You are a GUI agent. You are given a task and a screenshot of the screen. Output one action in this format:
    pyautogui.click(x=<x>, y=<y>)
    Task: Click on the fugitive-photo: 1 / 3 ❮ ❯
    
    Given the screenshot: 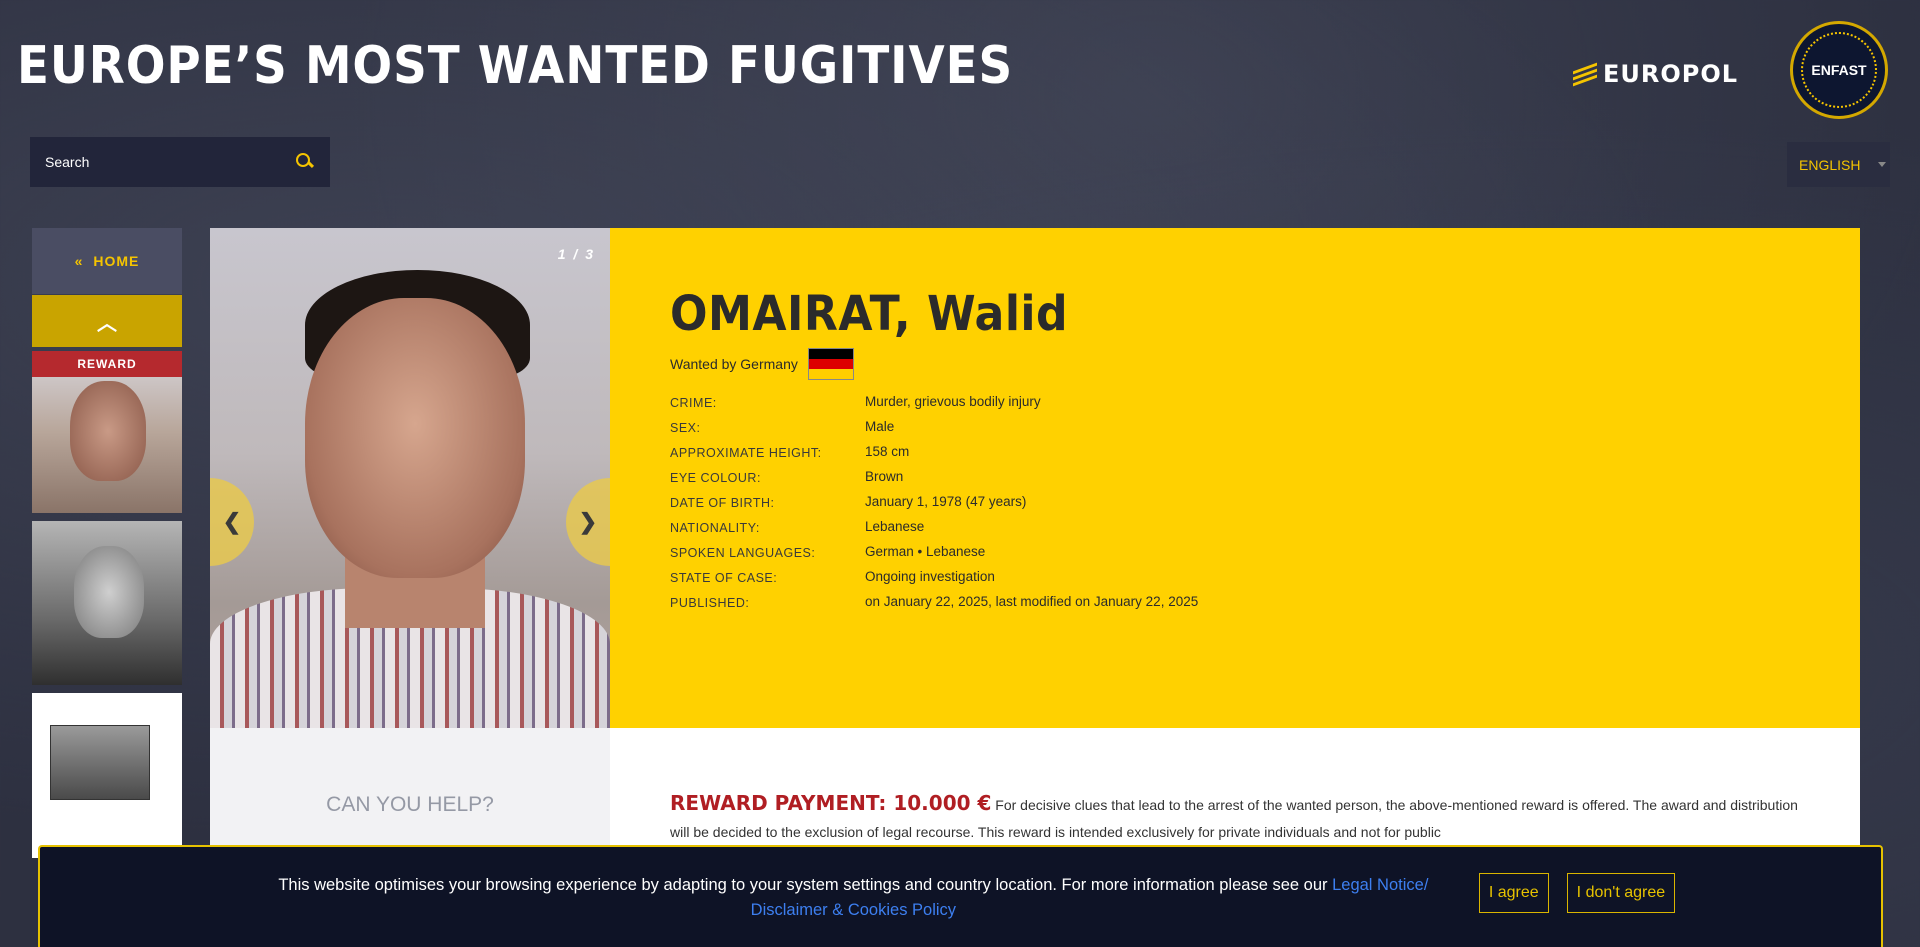 What is the action you would take?
    pyautogui.click(x=410, y=478)
    